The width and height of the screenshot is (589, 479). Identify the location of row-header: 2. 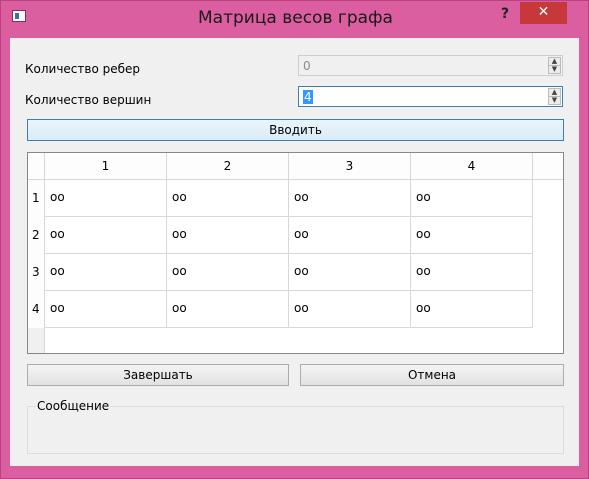
(36, 235).